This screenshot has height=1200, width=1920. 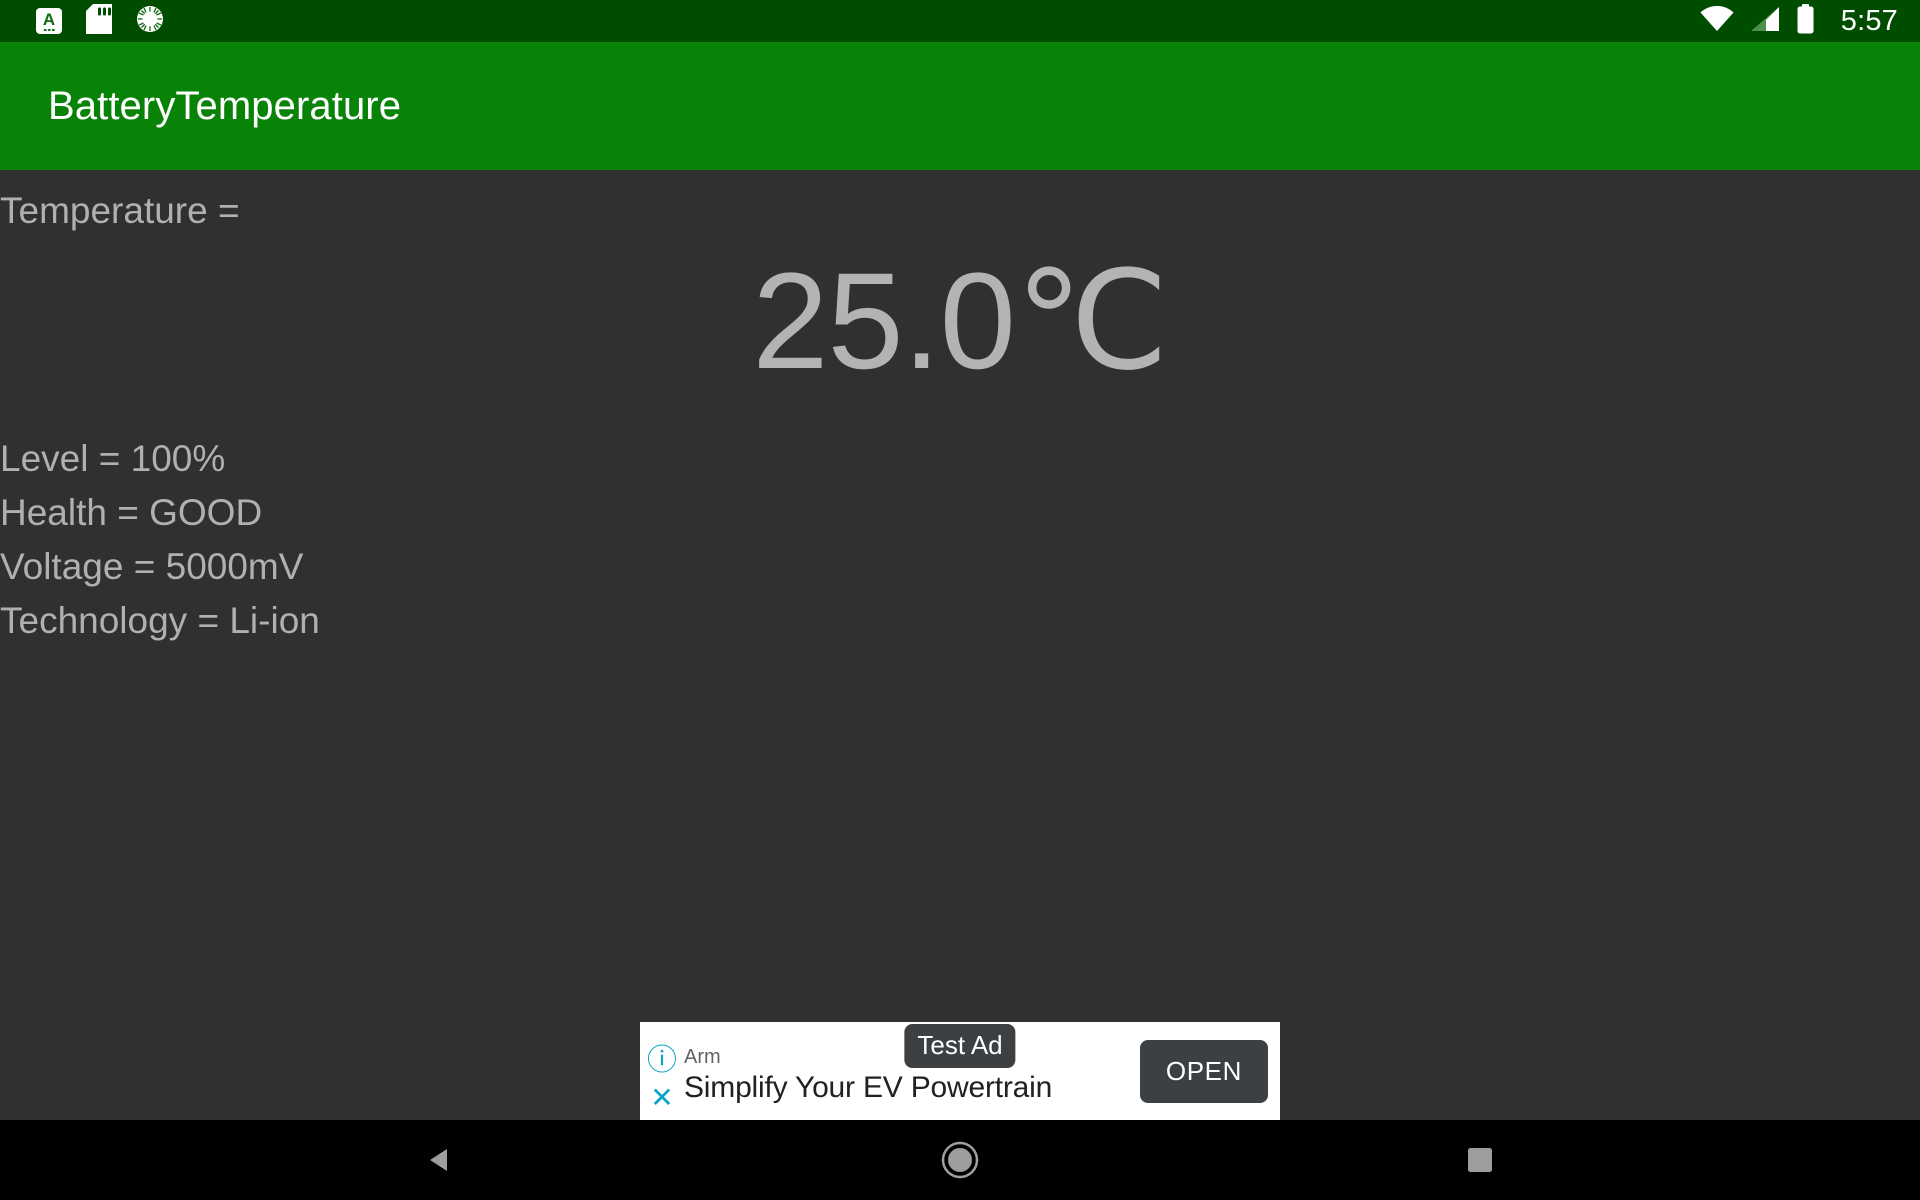 What do you see at coordinates (960, 1046) in the screenshot?
I see `ad-test-badge: Test Ad` at bounding box center [960, 1046].